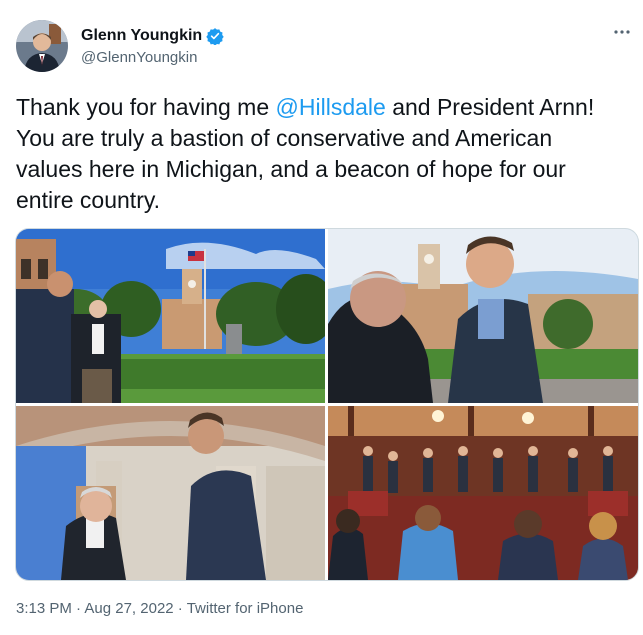  Describe the element at coordinates (331, 107) in the screenshot. I see `mention-link: @Hillsdale` at that location.